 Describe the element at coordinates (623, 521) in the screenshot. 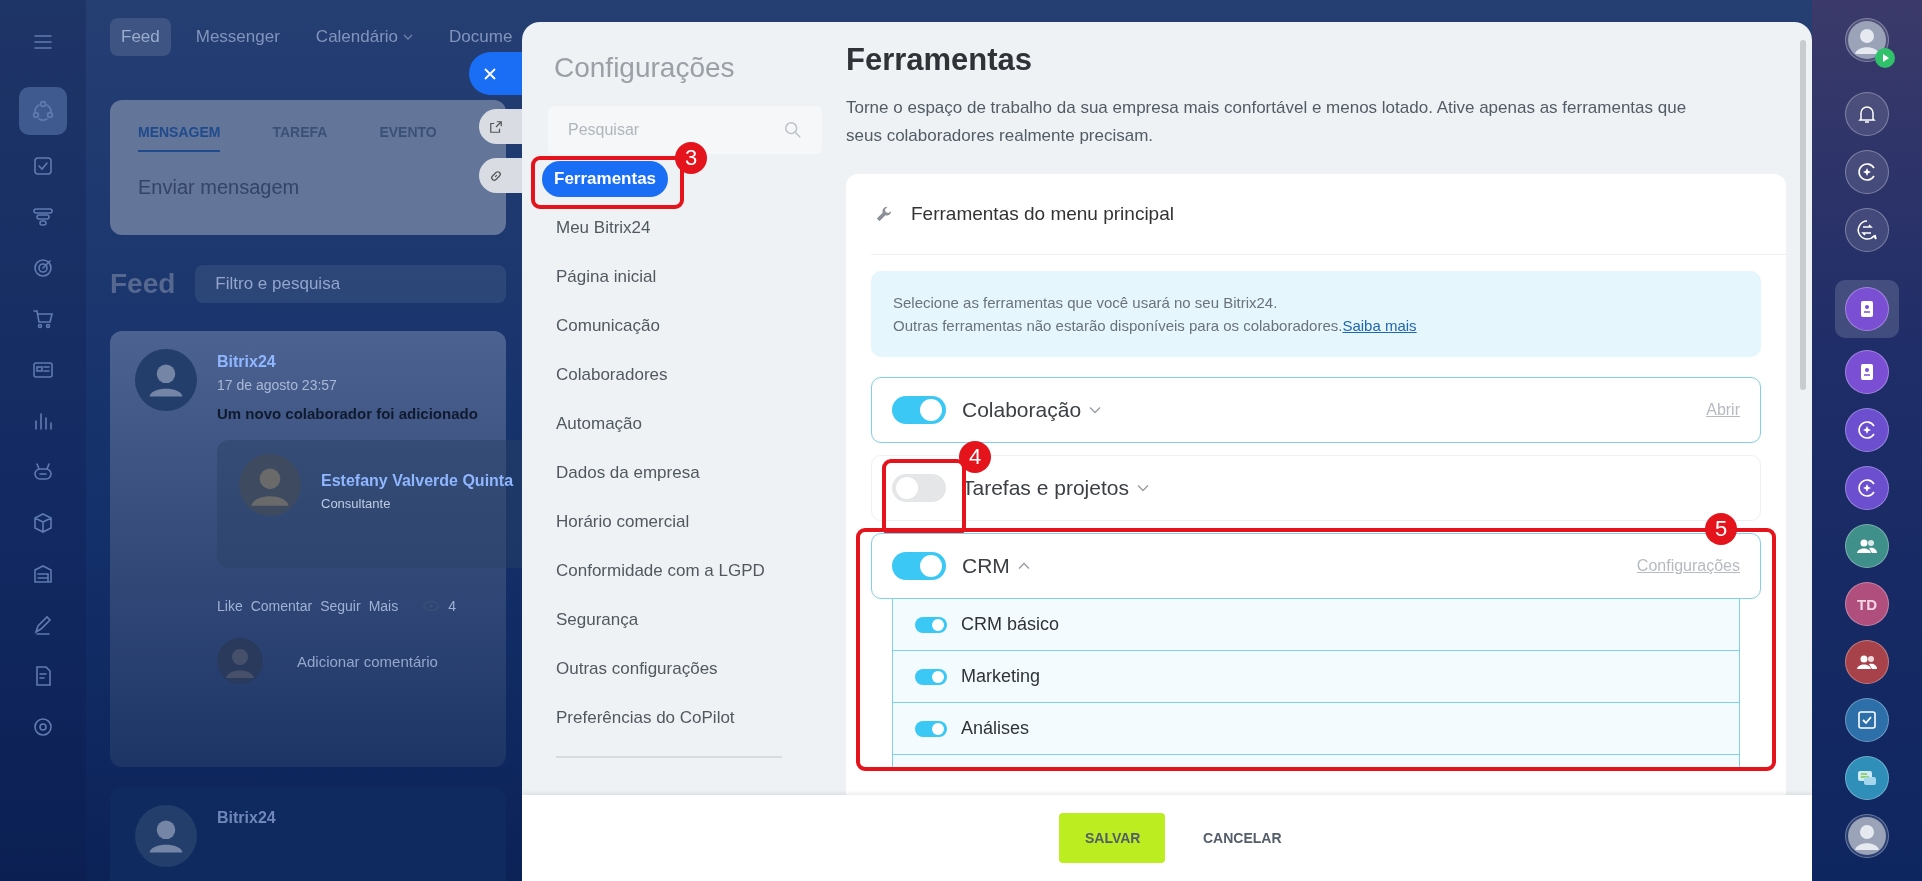

I see `settings-nav-item: Horário comercial` at that location.